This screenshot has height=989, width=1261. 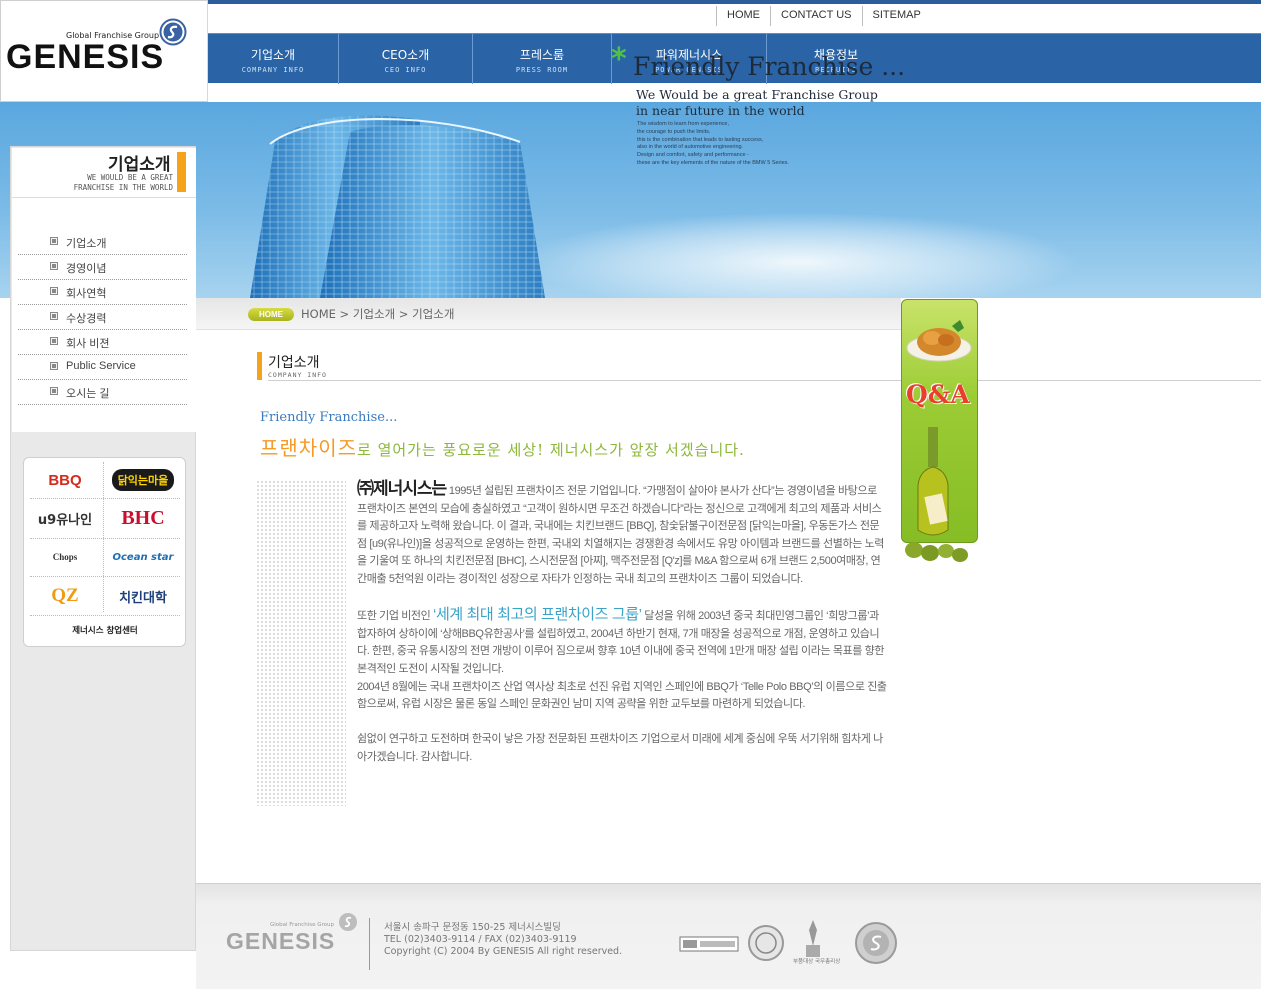 I want to click on logo-text: GENESIS, so click(x=85, y=57).